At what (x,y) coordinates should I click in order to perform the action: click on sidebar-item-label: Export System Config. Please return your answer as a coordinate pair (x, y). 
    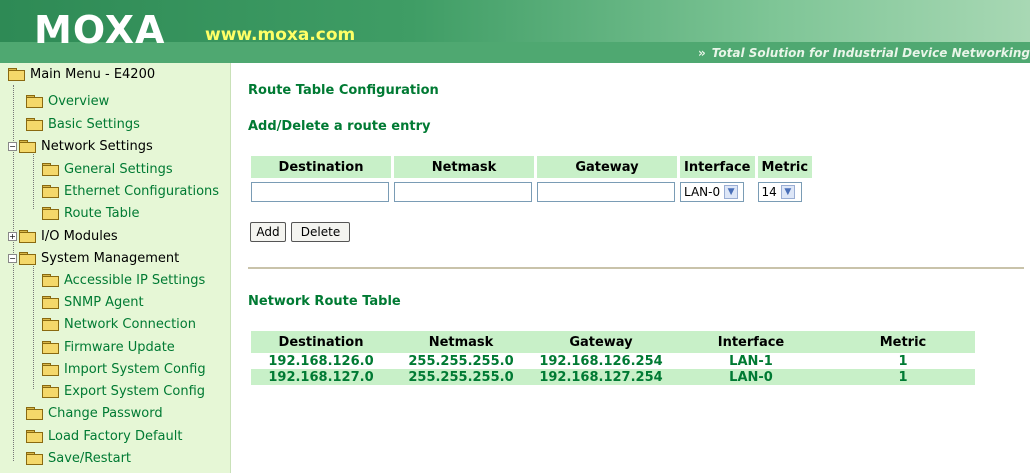
    Looking at the image, I should click on (135, 391).